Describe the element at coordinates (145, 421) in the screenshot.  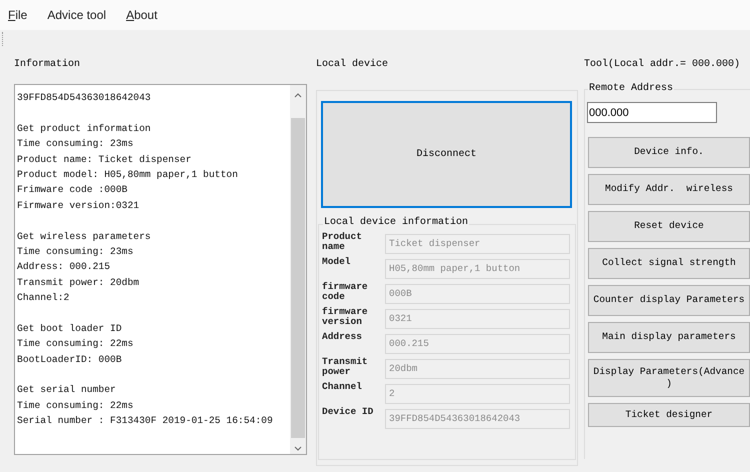
I see `log-line: Serial number : F313430F 2019-01-25 16:54:09` at that location.